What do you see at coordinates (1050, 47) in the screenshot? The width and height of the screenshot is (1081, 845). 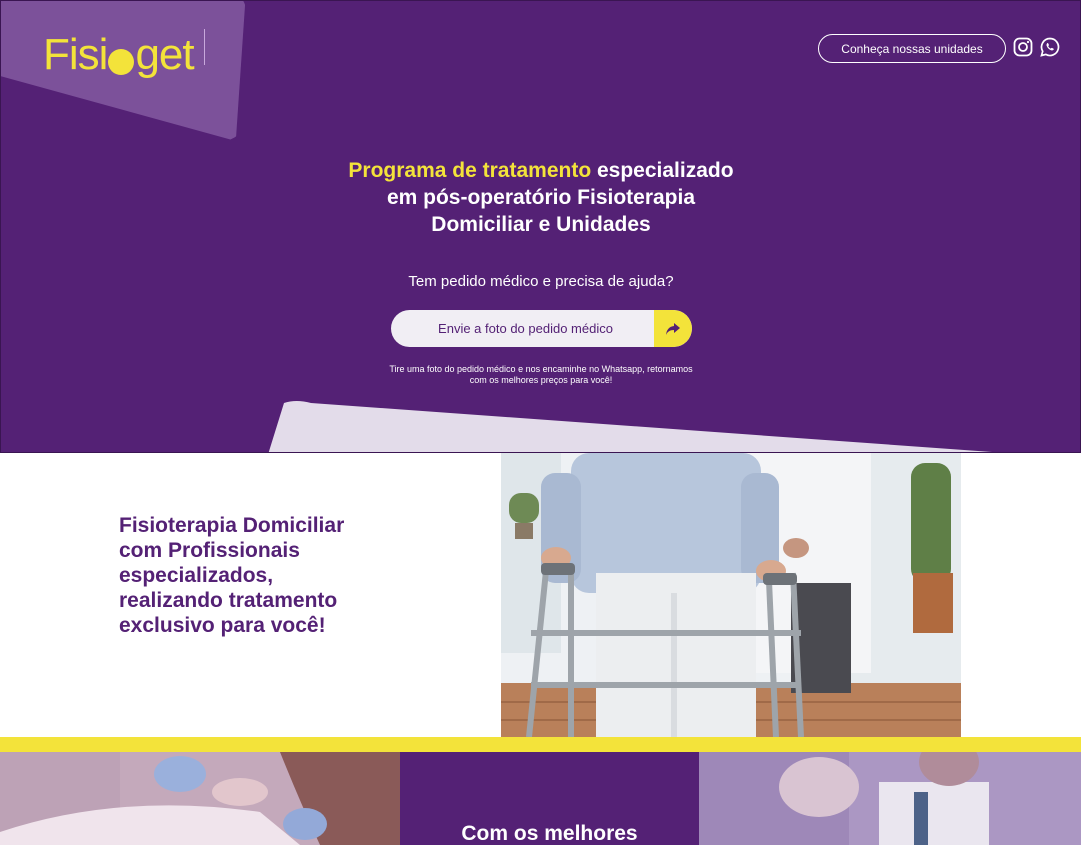 I see `whatsapp-icon` at bounding box center [1050, 47].